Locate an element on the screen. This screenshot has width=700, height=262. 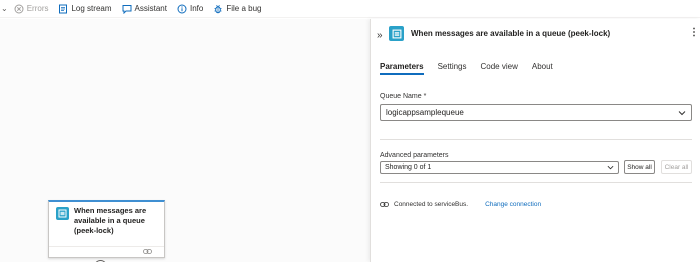
clear-all-button: Clear all is located at coordinates (676, 167).